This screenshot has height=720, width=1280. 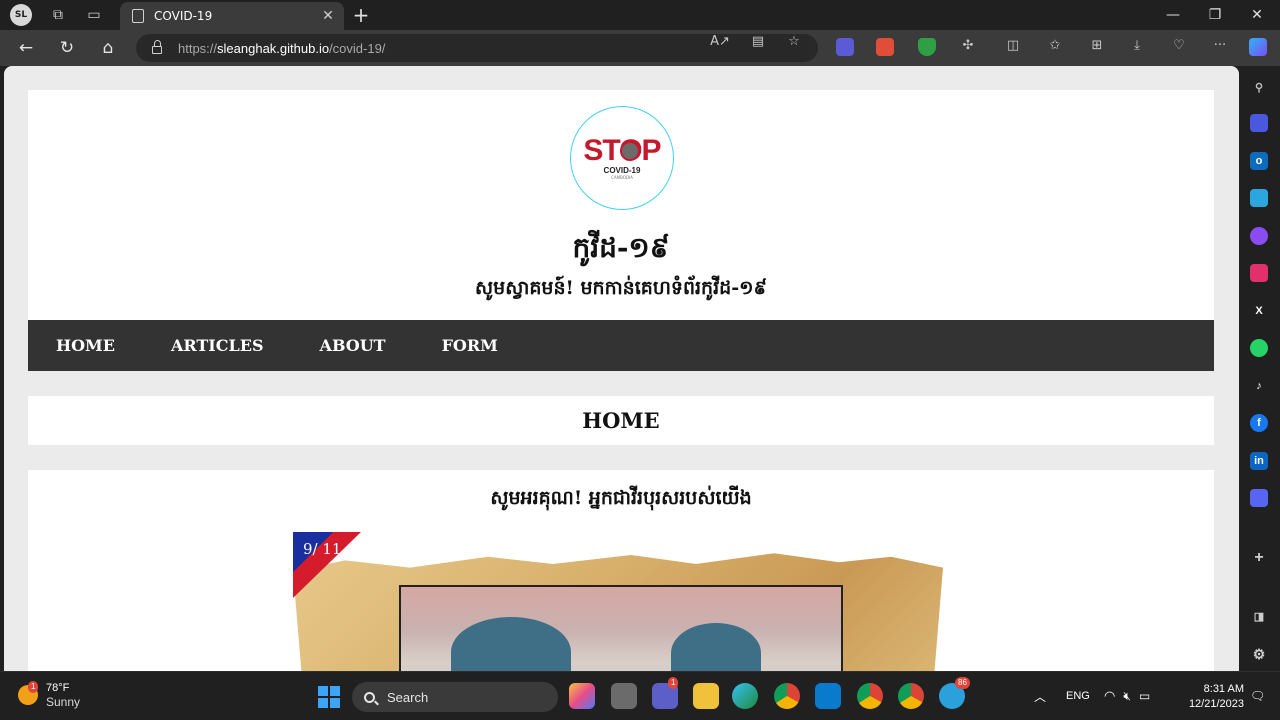 What do you see at coordinates (911, 696) in the screenshot?
I see `chrome-beta-icon` at bounding box center [911, 696].